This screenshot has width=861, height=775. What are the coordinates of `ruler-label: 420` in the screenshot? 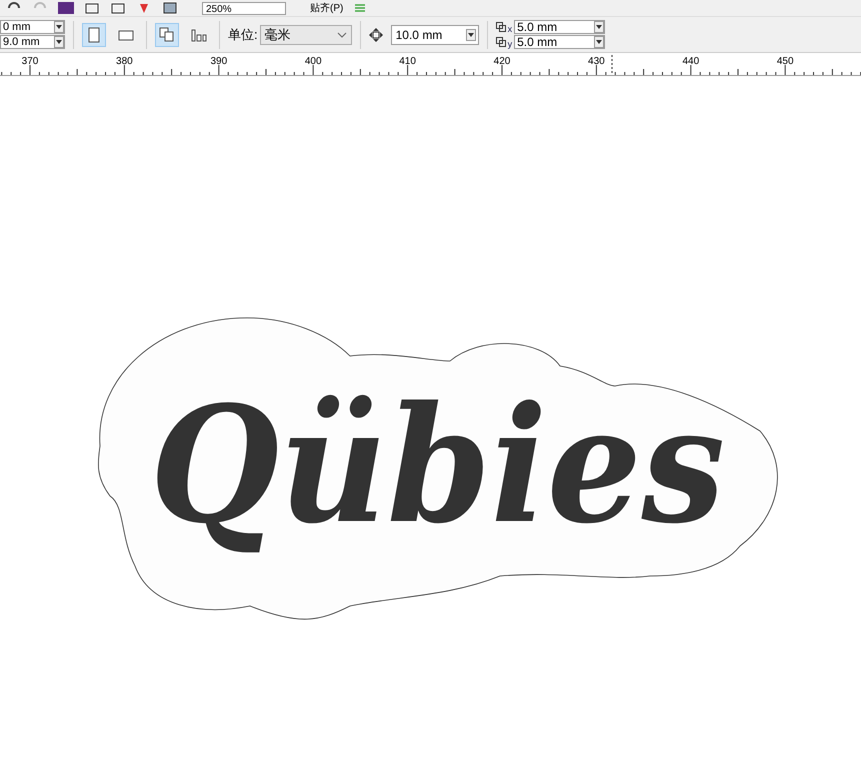 It's located at (502, 61).